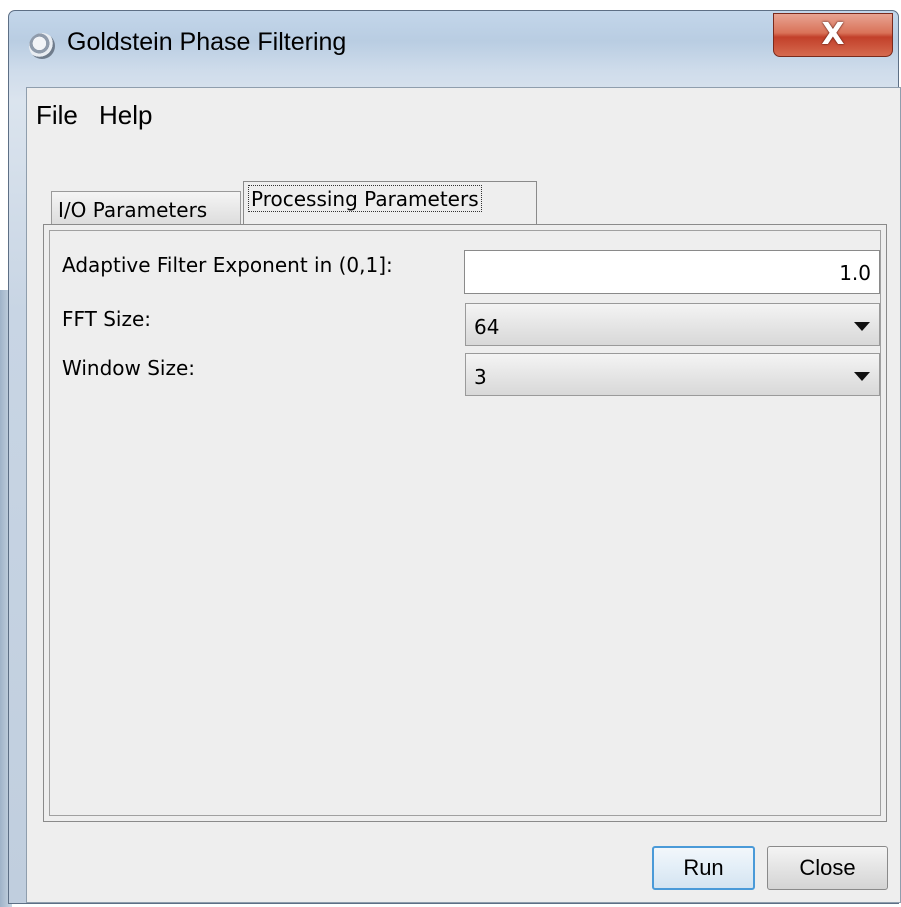 This screenshot has height=907, width=901. Describe the element at coordinates (57, 115) in the screenshot. I see `menu-file: File` at that location.